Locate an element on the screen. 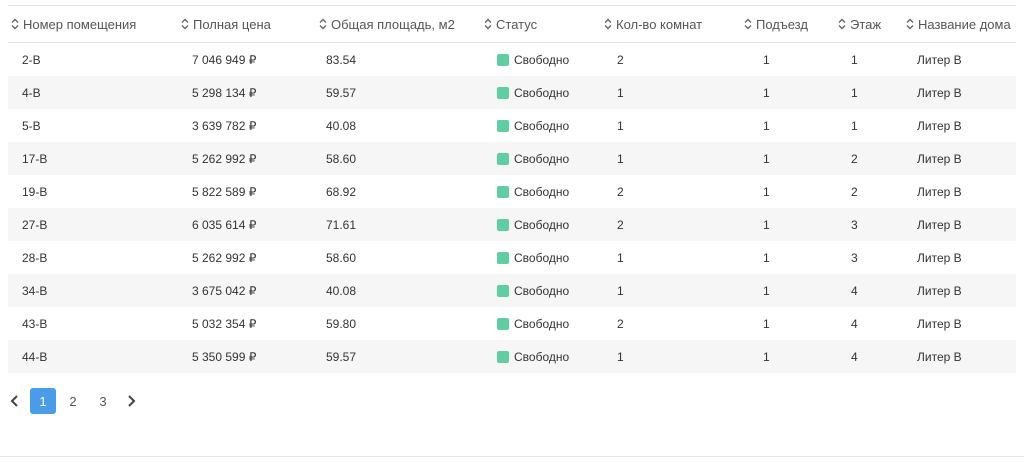  table-row: 44-В 5 350 599 ₽ 59.57 Свободно 1 1 4 Литер В is located at coordinates (512, 356).